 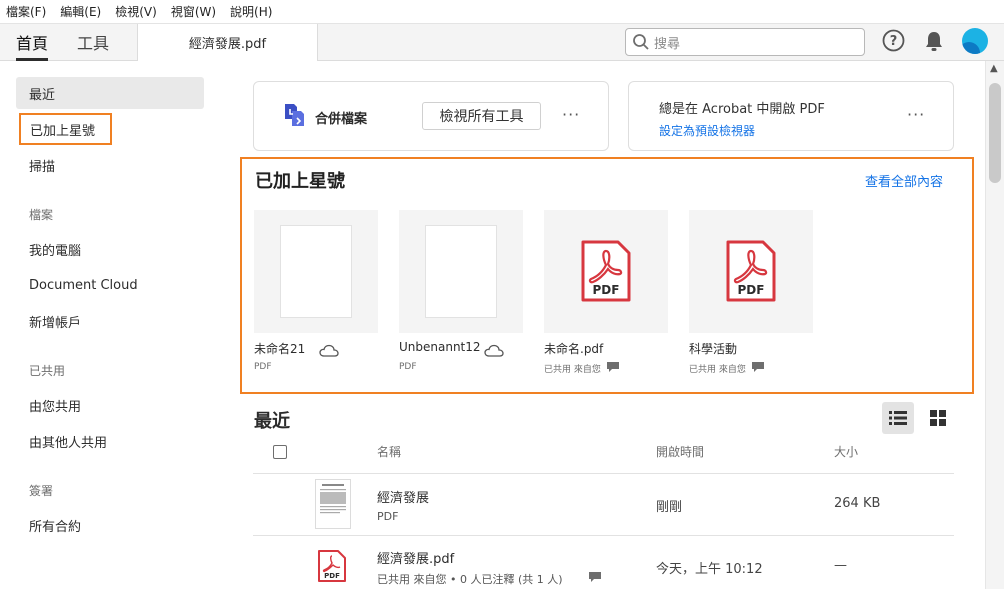 I want to click on starred-file-name: 未命名21, so click(x=279, y=348).